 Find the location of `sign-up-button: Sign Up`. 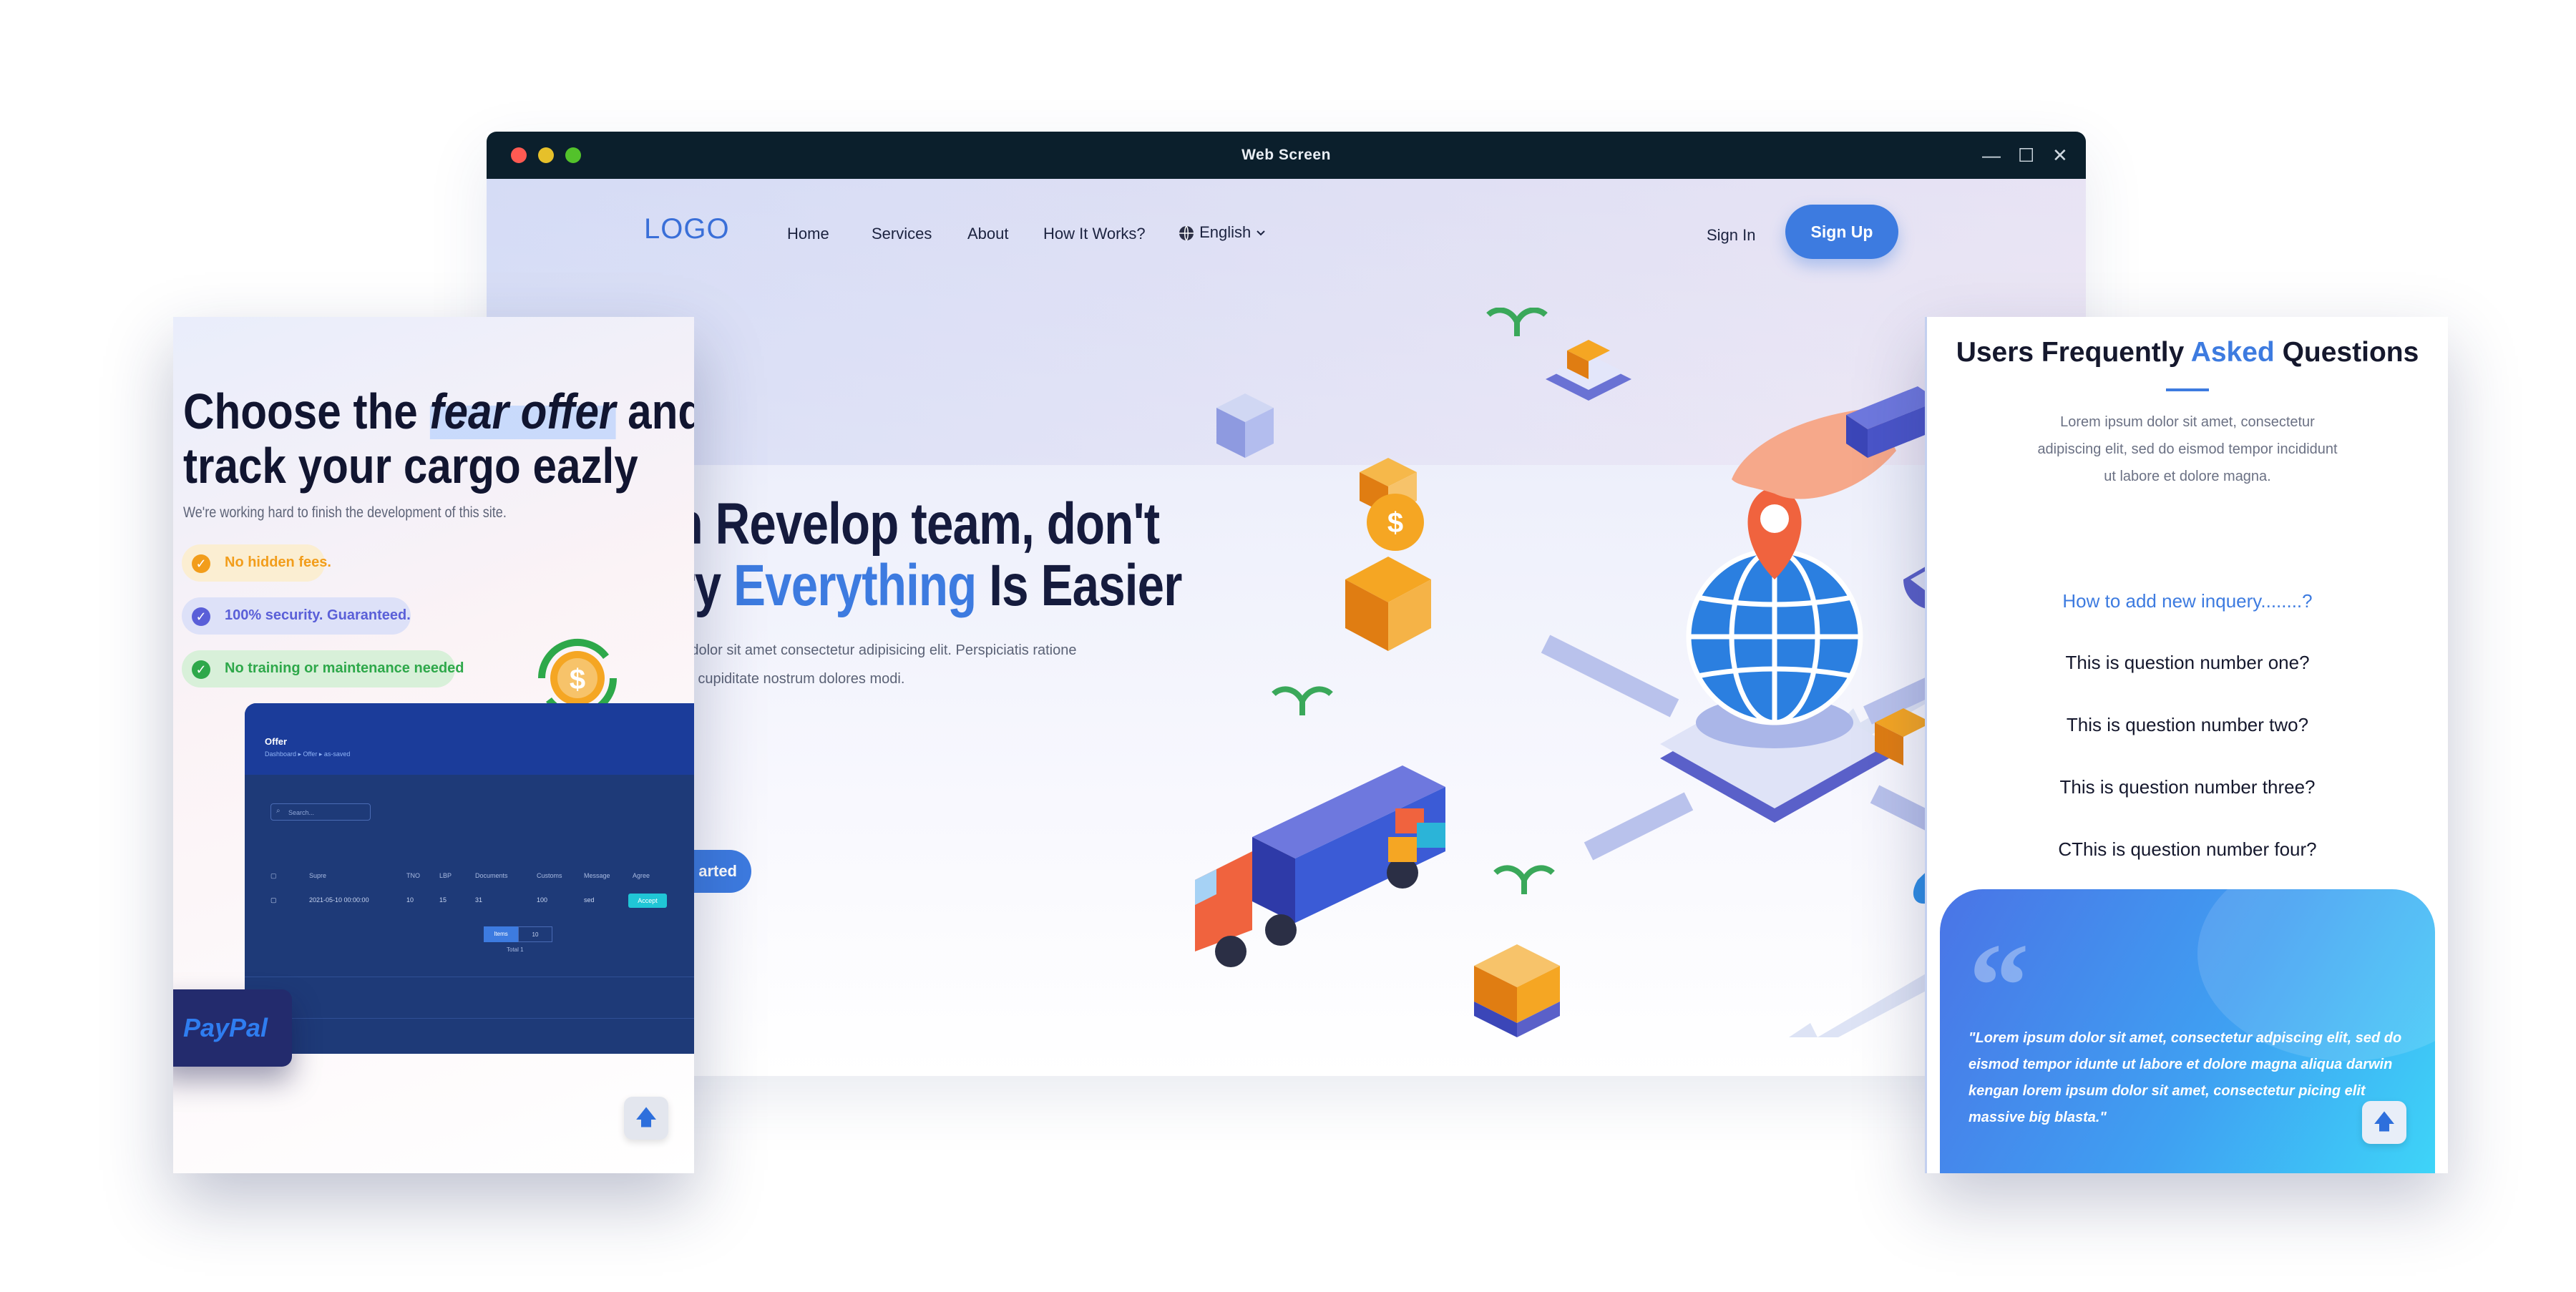

sign-up-button: Sign Up is located at coordinates (1841, 232).